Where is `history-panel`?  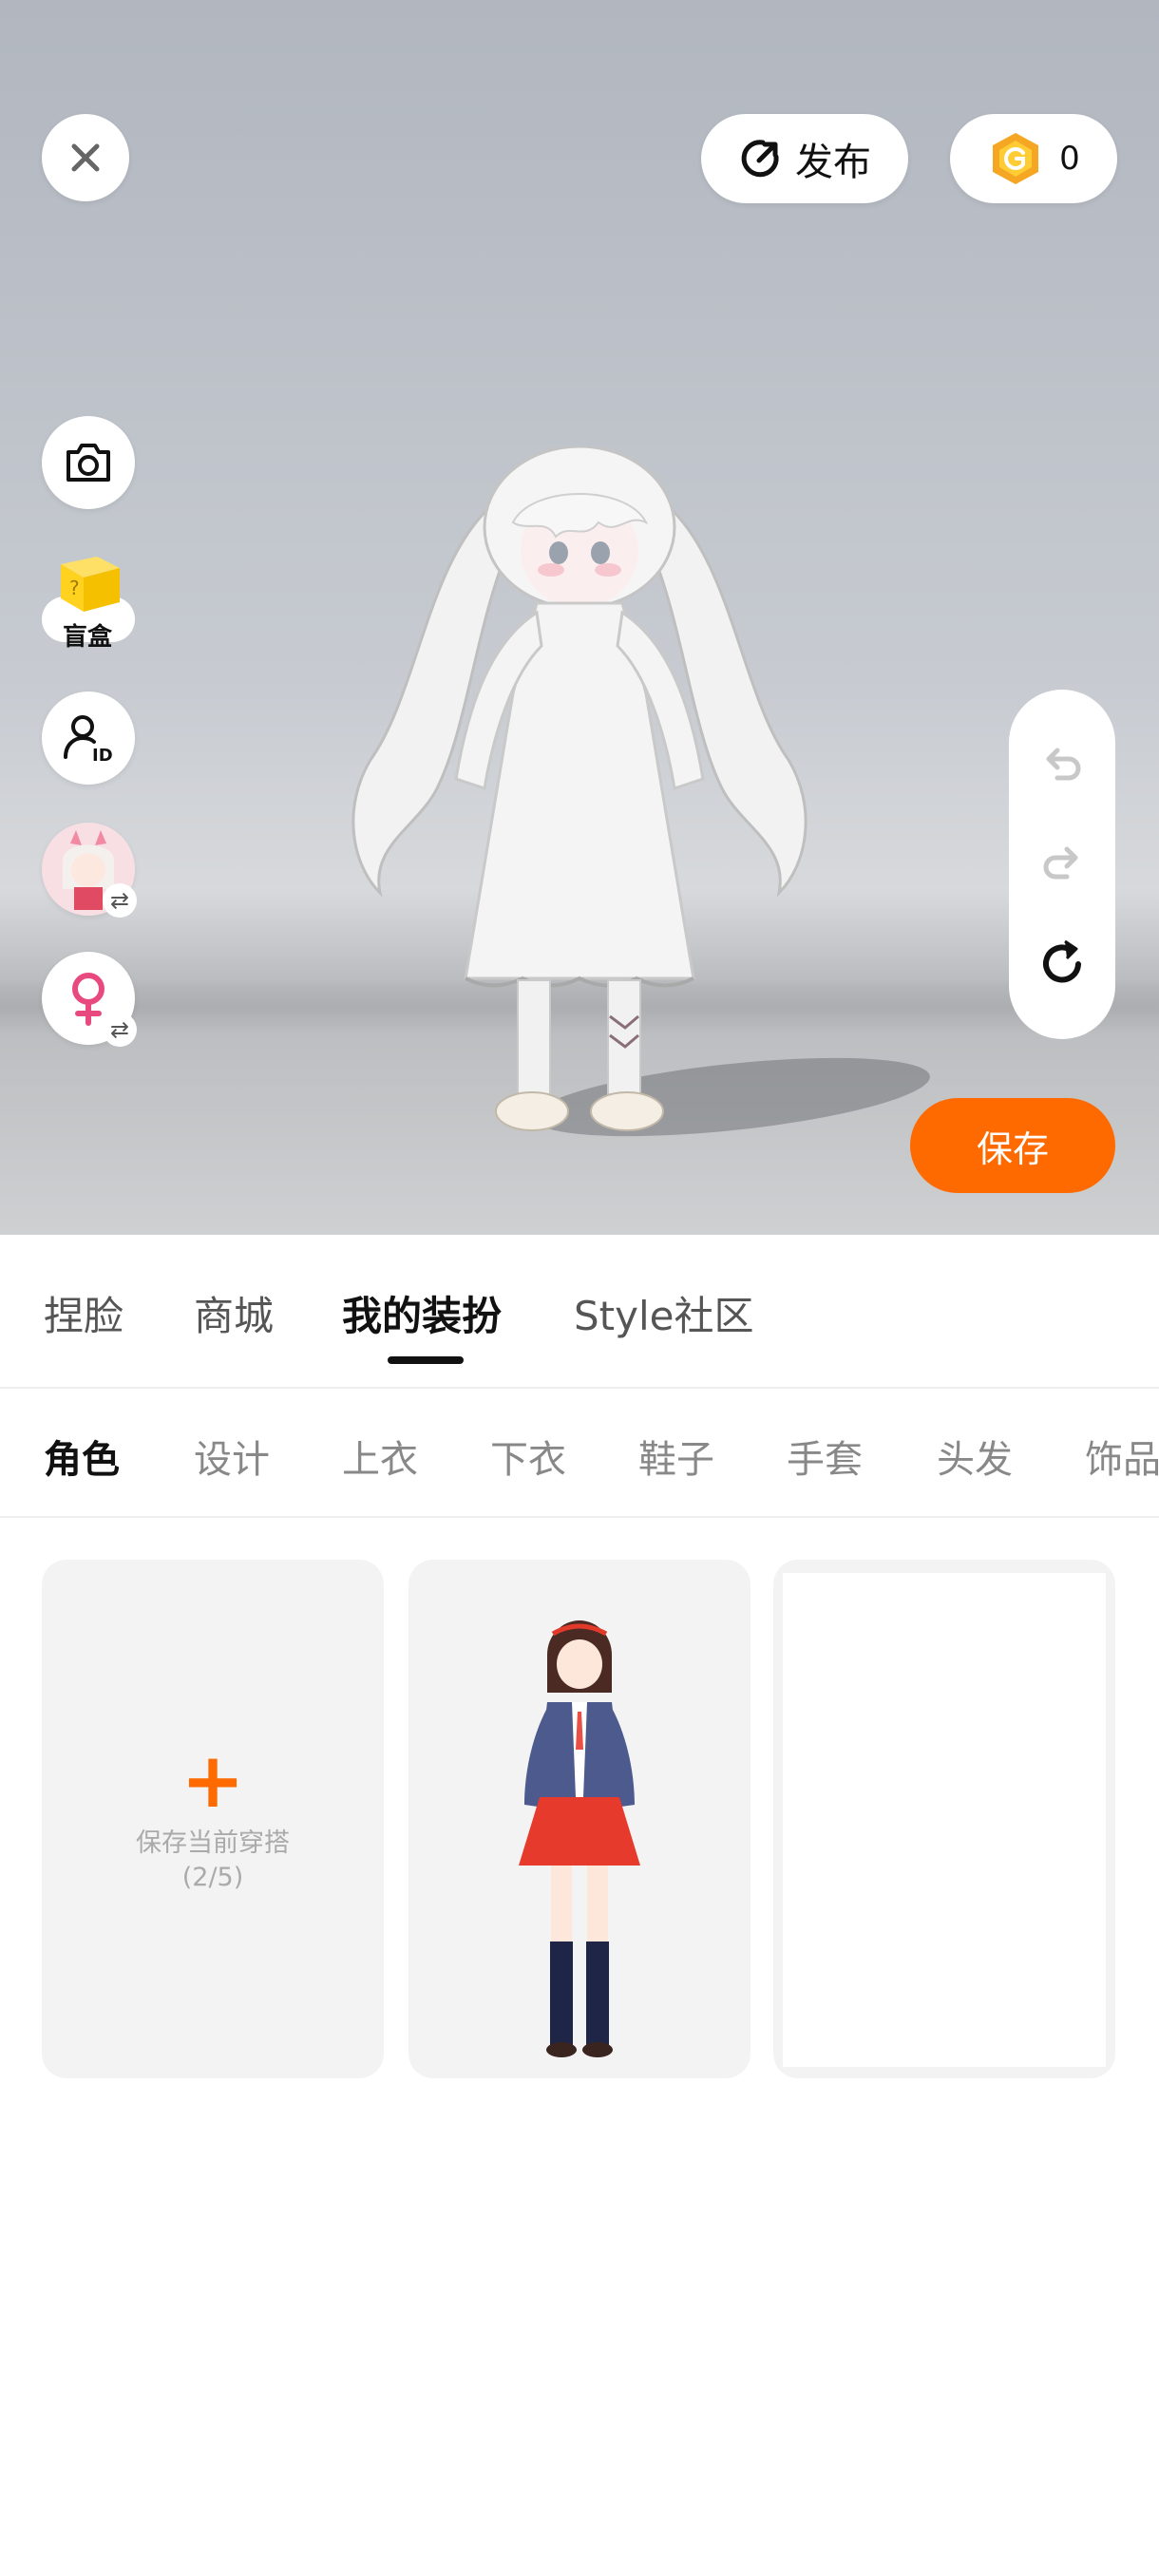
history-panel is located at coordinates (1062, 864).